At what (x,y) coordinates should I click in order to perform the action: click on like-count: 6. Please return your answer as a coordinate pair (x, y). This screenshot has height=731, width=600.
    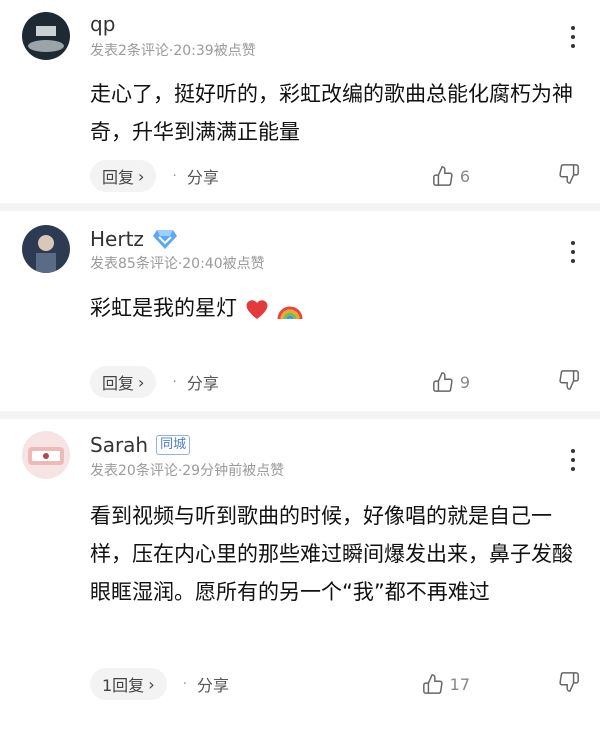
    Looking at the image, I should click on (464, 176).